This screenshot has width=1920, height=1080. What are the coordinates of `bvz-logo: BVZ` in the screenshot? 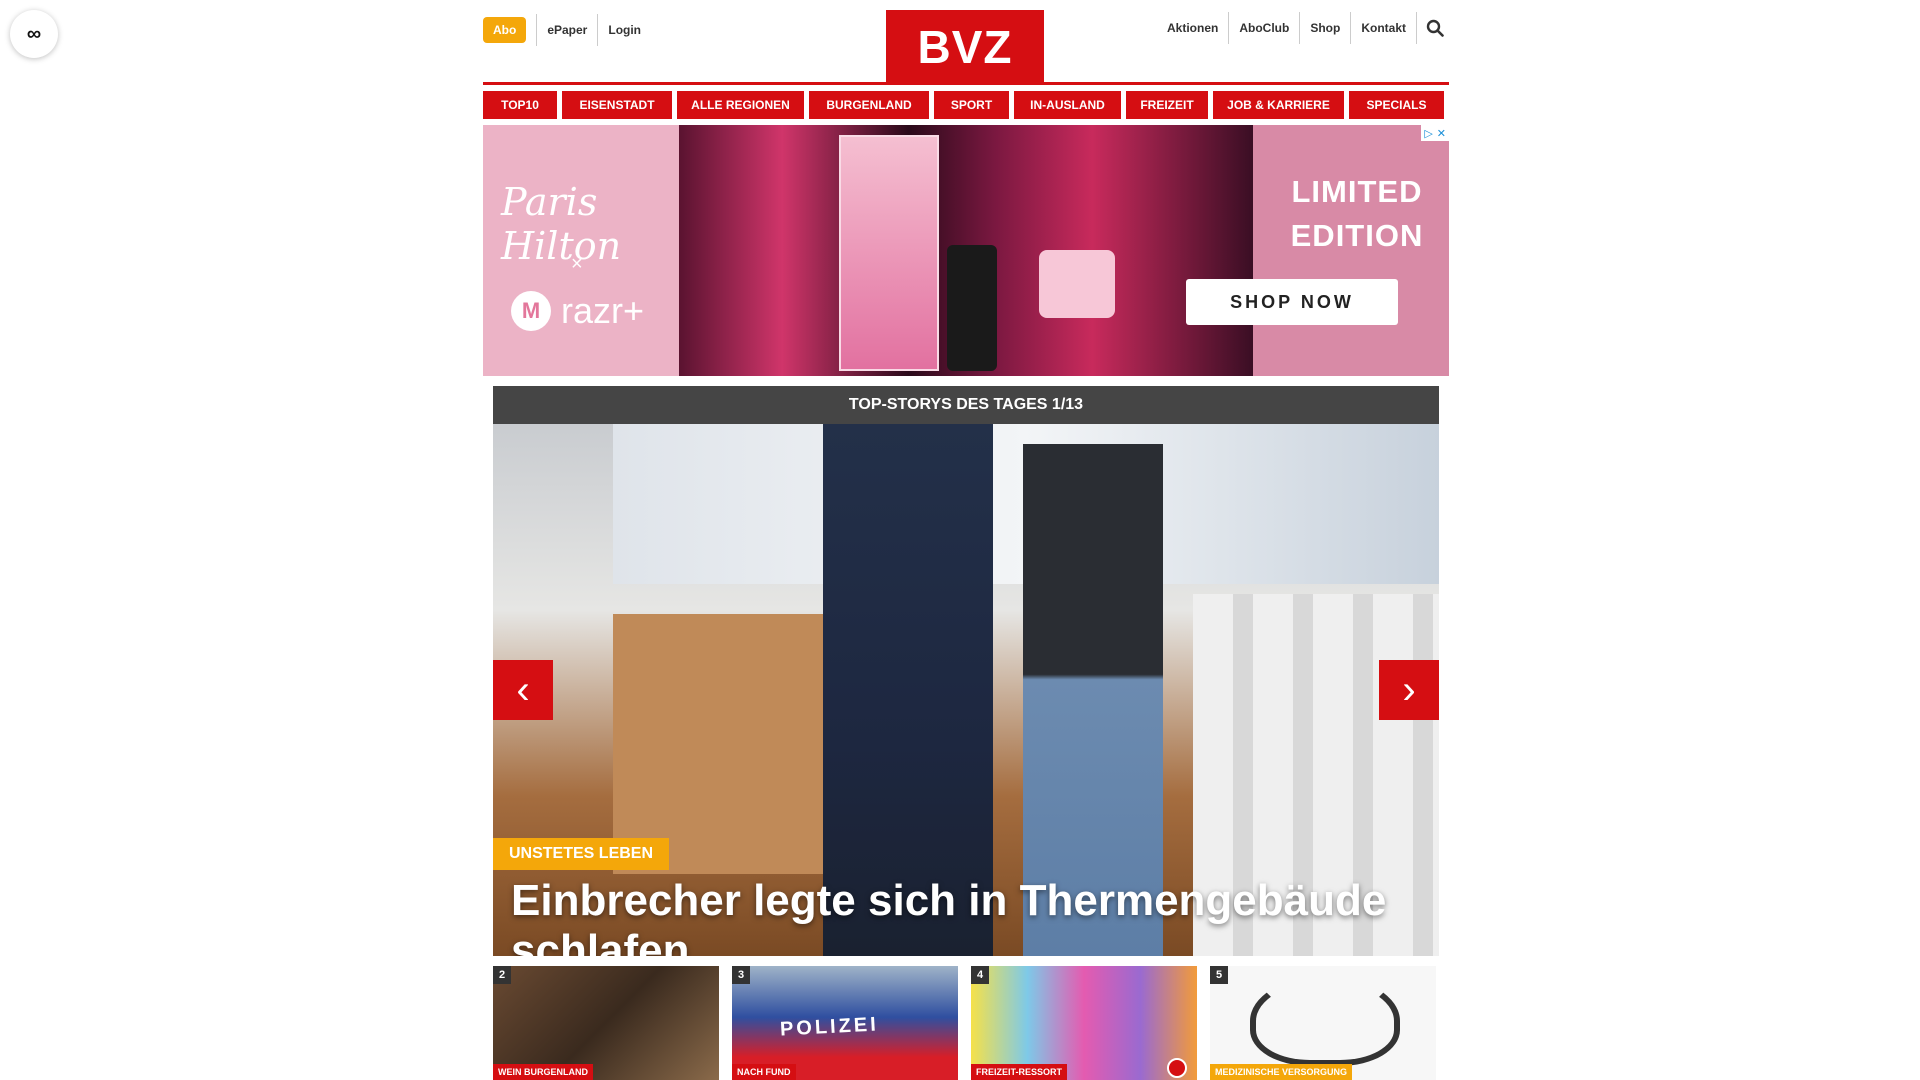 It's located at (965, 47).